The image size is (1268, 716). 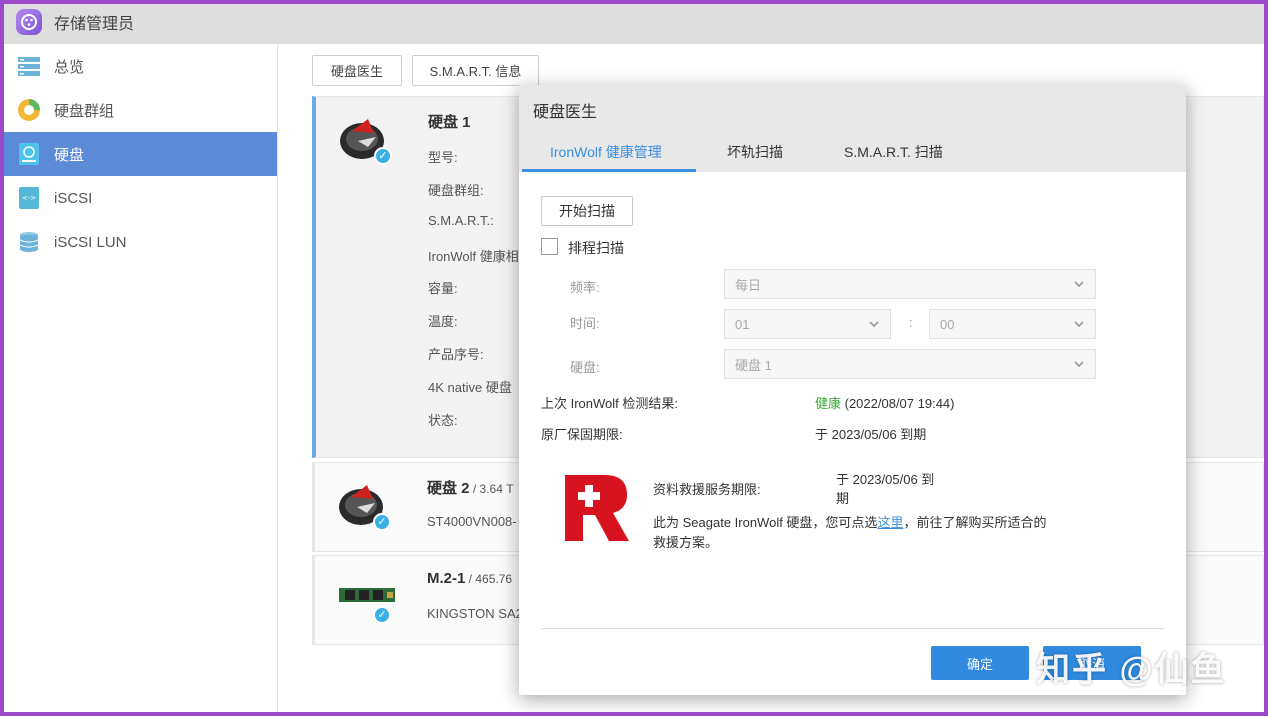 I want to click on frequency-select: 每日, so click(x=910, y=284).